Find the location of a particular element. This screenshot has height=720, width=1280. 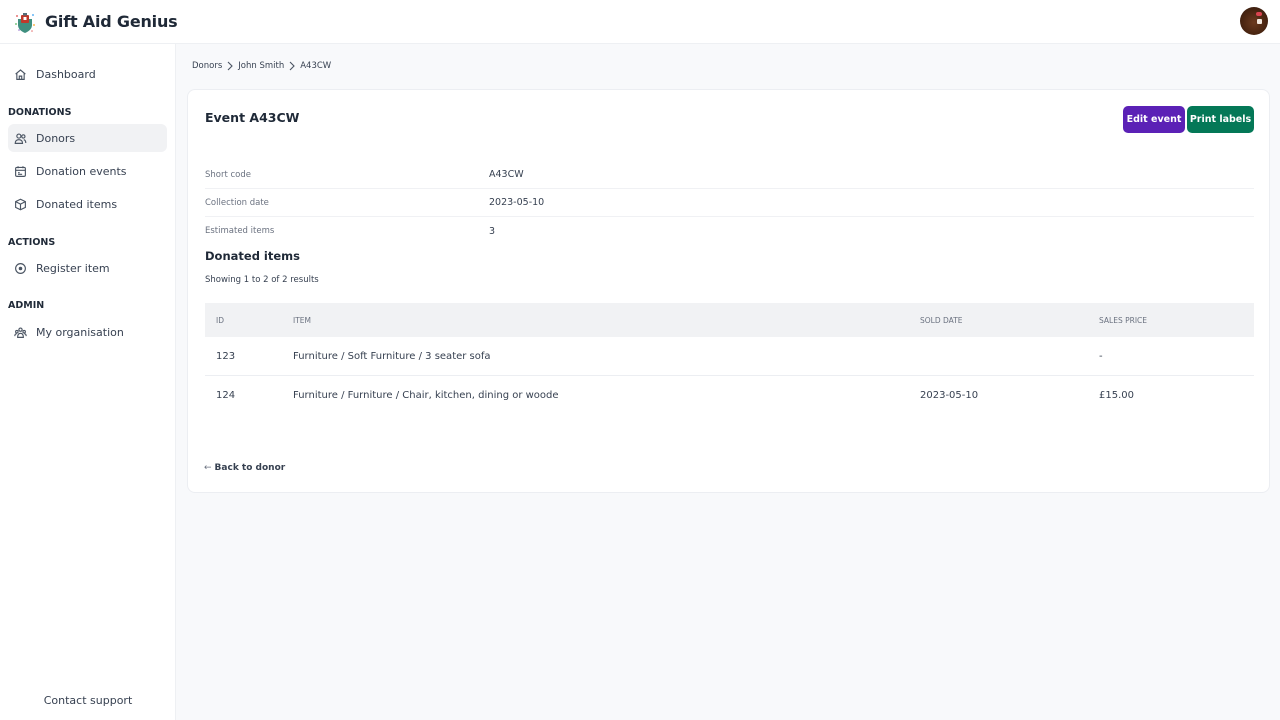

detail-row-collection-date: Collection date 2023-05-10 is located at coordinates (729, 203).